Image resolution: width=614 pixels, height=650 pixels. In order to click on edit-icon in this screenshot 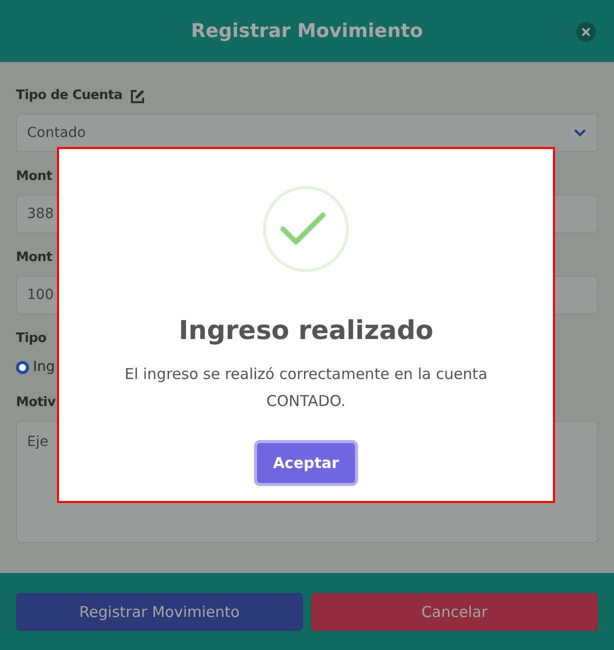, I will do `click(138, 96)`.